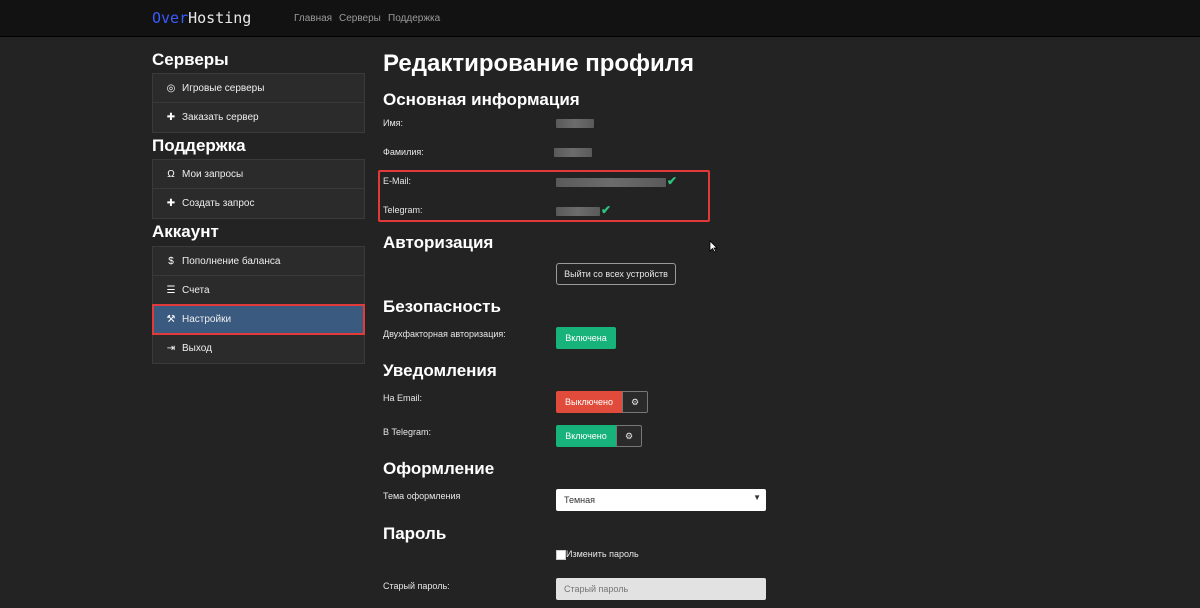 The image size is (1200, 608). Describe the element at coordinates (218, 203) in the screenshot. I see `sidebar-item-label: Создать запрос` at that location.